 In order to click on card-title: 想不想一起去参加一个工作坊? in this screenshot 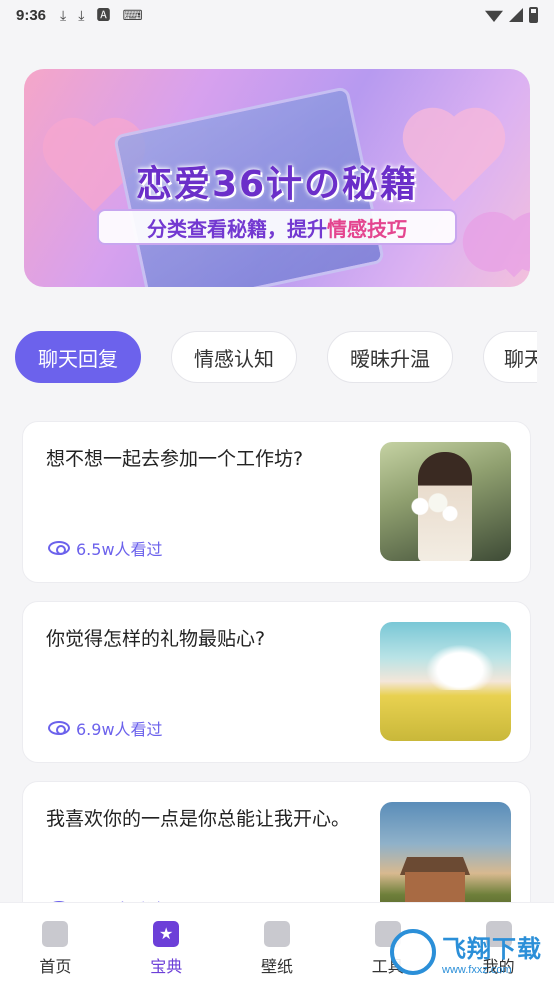, I will do `click(175, 459)`.